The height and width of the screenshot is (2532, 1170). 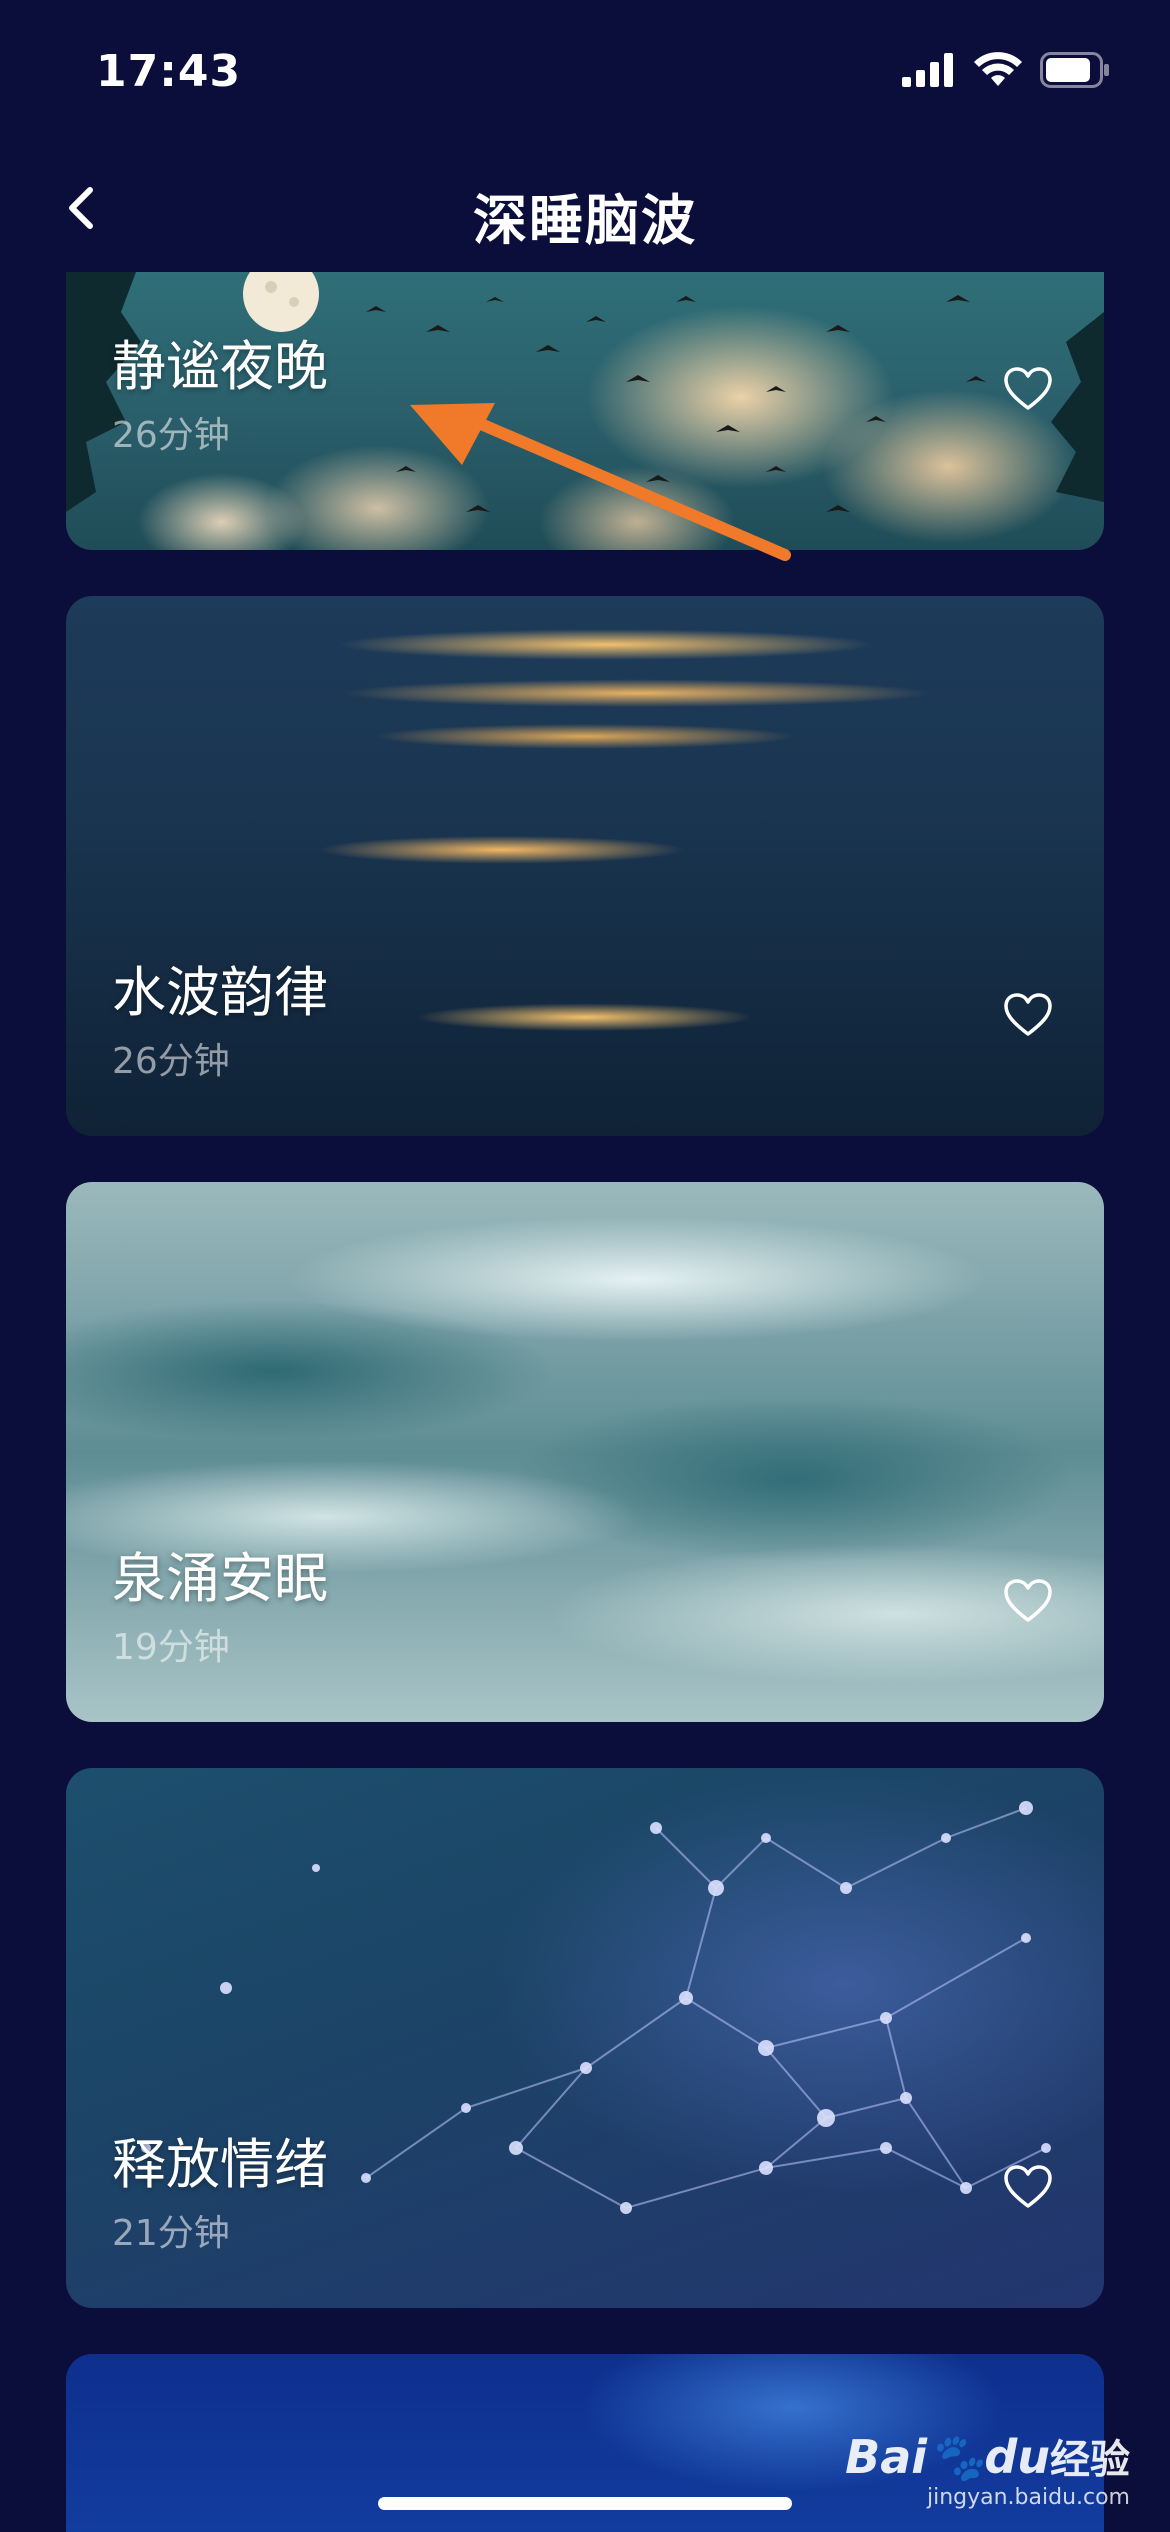 I want to click on status-icons, so click(x=1006, y=72).